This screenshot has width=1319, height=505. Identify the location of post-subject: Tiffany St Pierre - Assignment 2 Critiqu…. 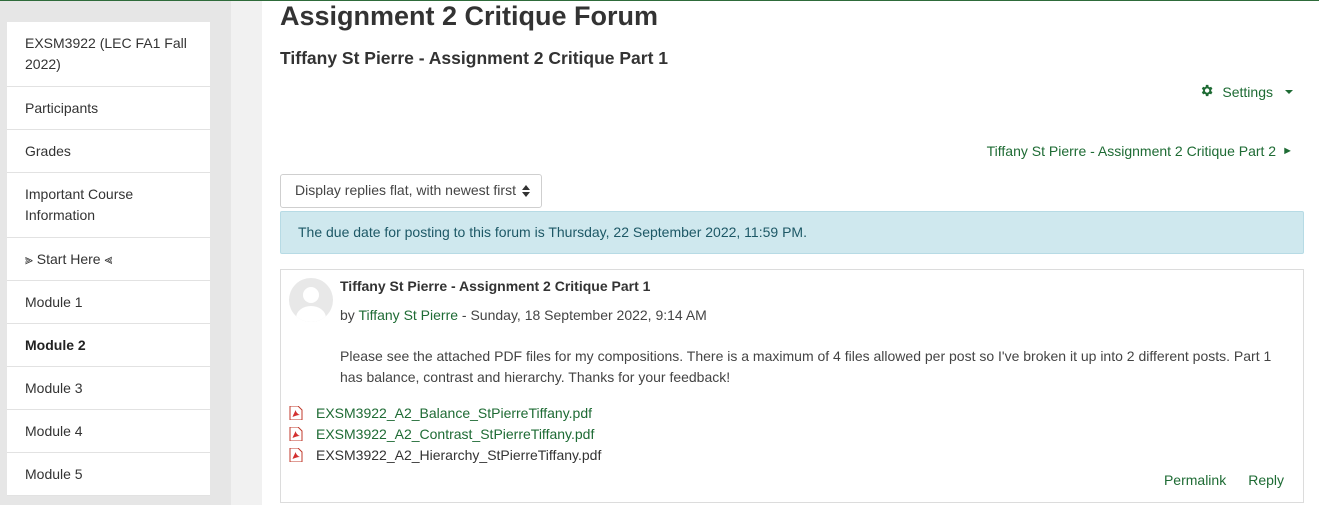
(495, 286).